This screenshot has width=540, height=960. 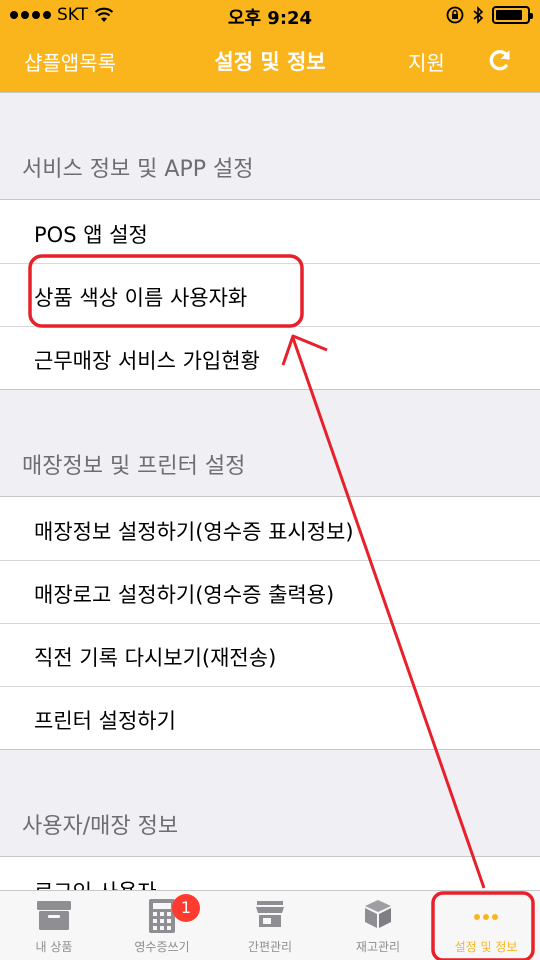 I want to click on tab-label: 재고관리, so click(x=378, y=947).